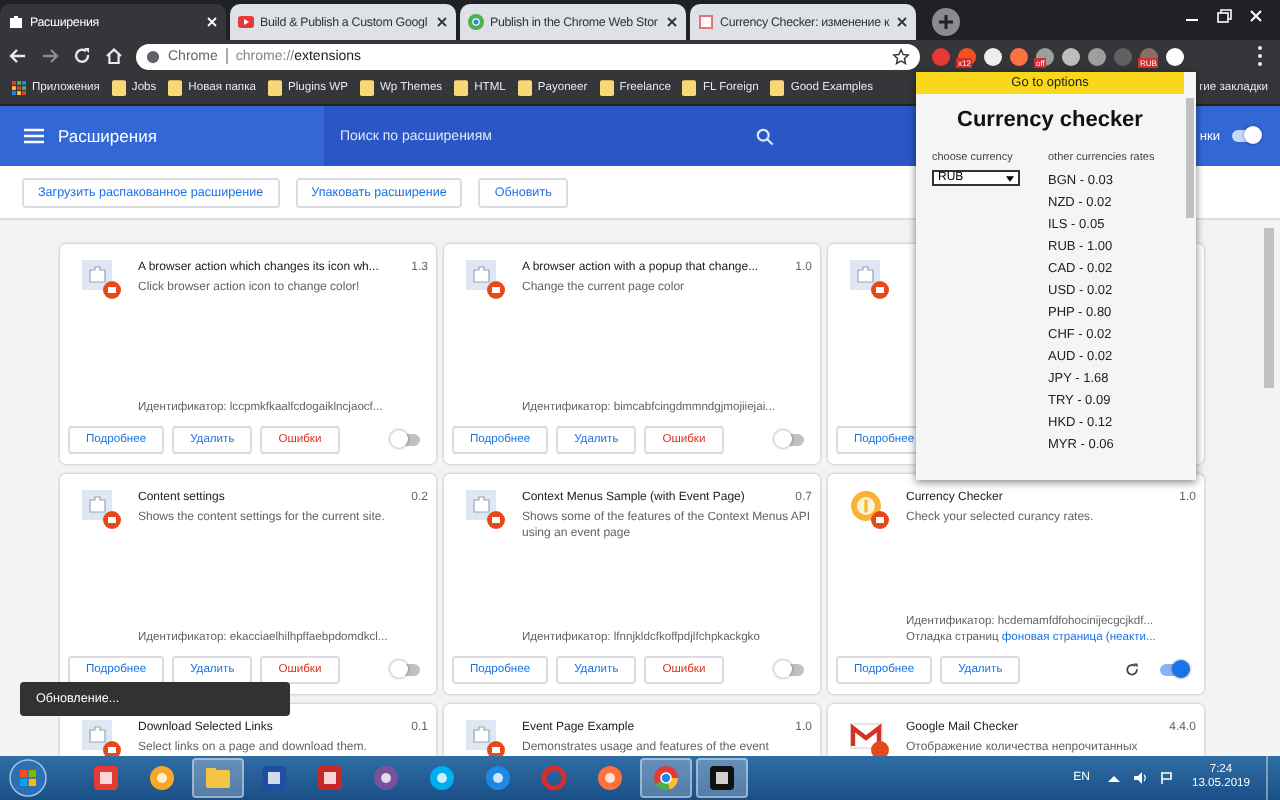  What do you see at coordinates (901, 56) in the screenshot?
I see `star-icon` at bounding box center [901, 56].